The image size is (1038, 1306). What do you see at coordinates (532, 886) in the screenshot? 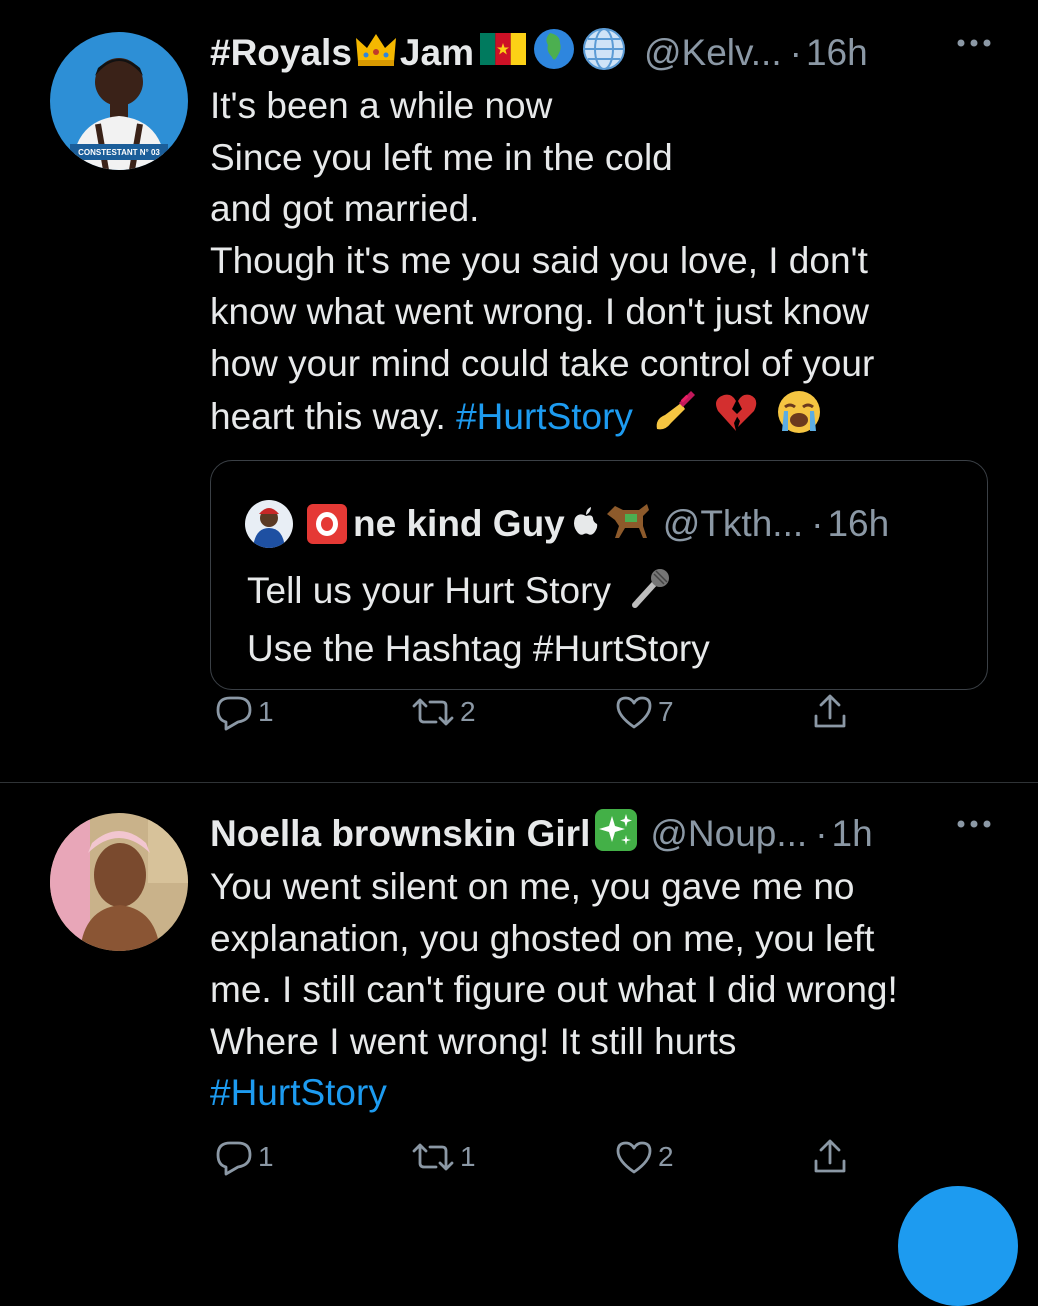
I see `text-line: You went silent on me, you gave me no` at bounding box center [532, 886].